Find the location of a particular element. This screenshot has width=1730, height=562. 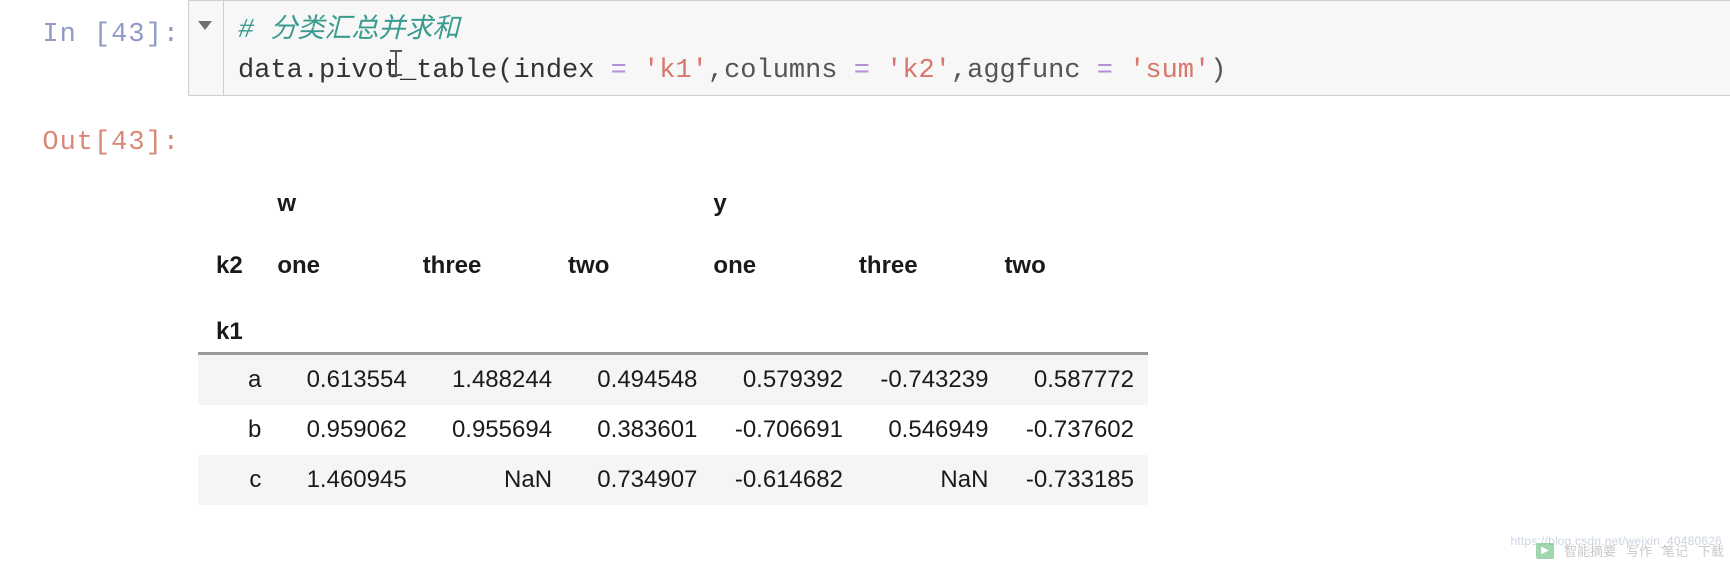

code-operator-1: = is located at coordinates (618, 71).